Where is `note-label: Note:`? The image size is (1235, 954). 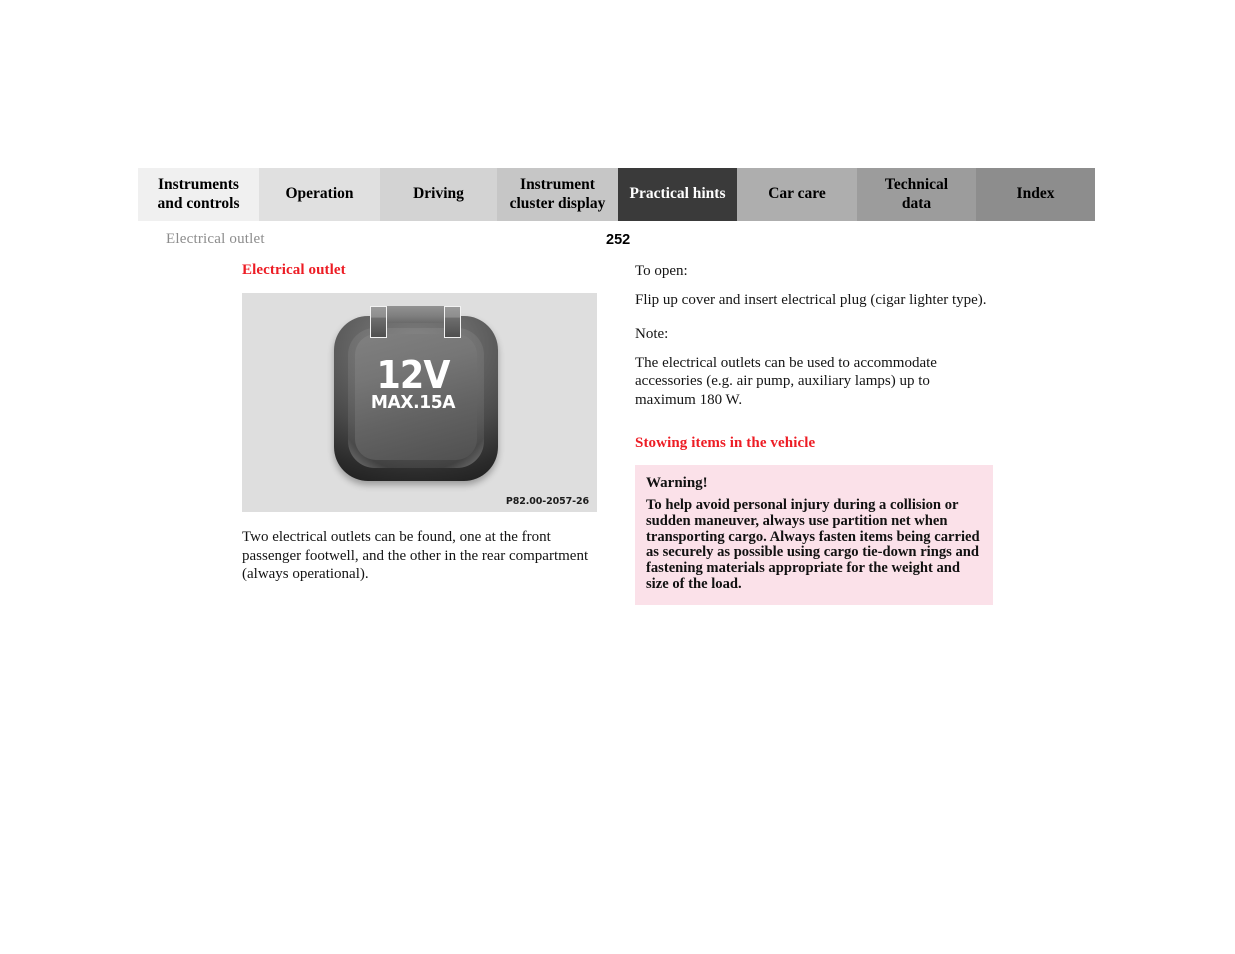 note-label: Note: is located at coordinates (652, 334).